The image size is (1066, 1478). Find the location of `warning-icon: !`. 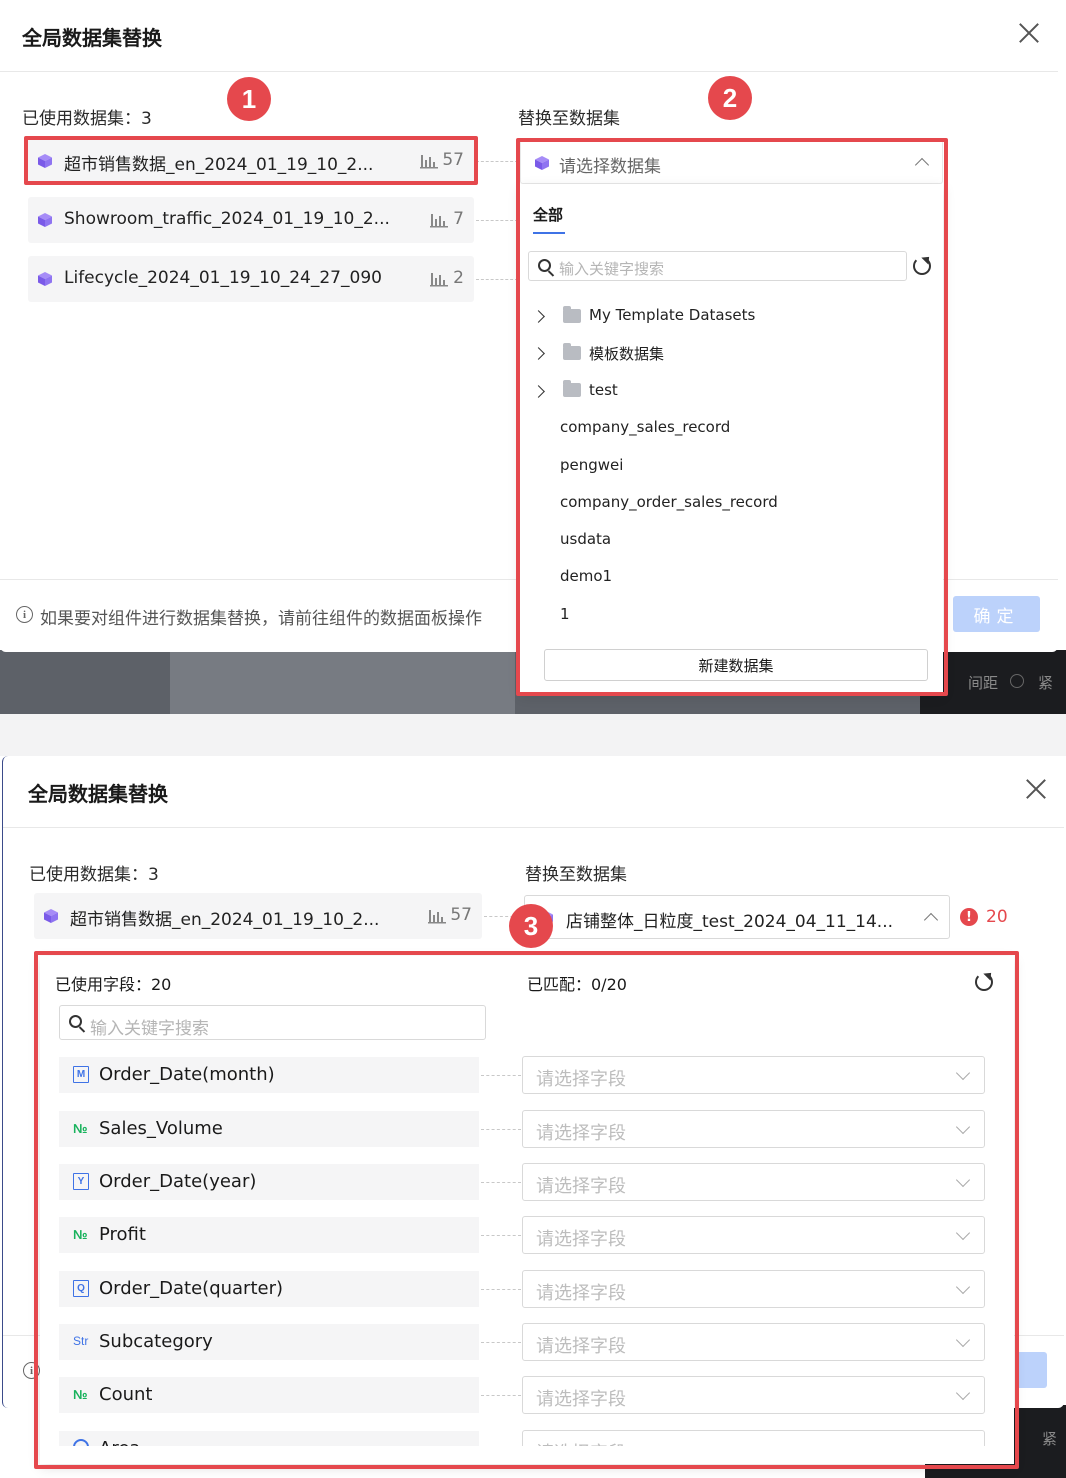

warning-icon: ! is located at coordinates (969, 917).